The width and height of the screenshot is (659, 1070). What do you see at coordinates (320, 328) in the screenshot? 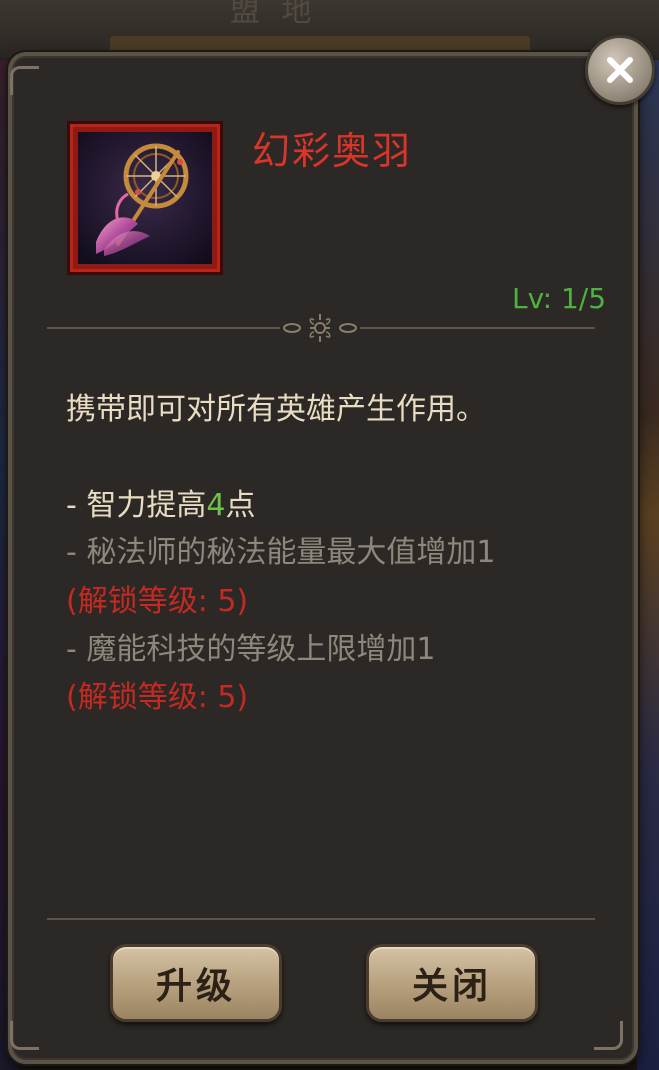
I see `divider-ornament` at bounding box center [320, 328].